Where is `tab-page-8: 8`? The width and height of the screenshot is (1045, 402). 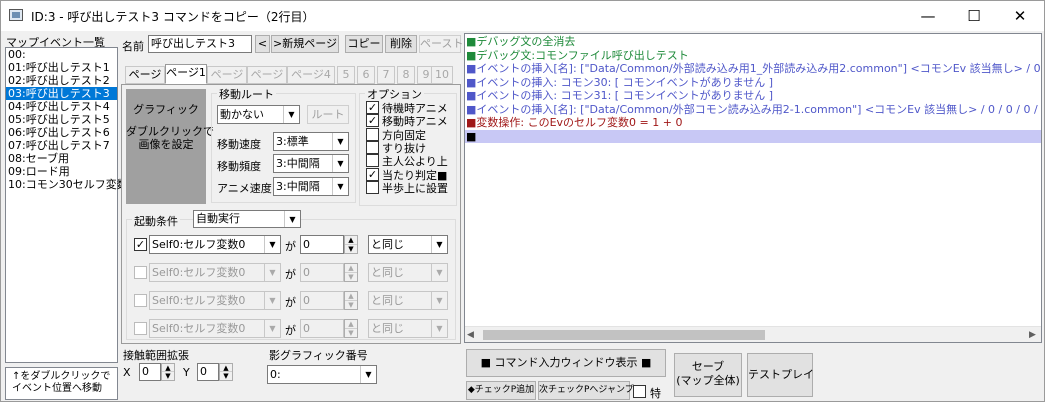 tab-page-8: 8 is located at coordinates (406, 75).